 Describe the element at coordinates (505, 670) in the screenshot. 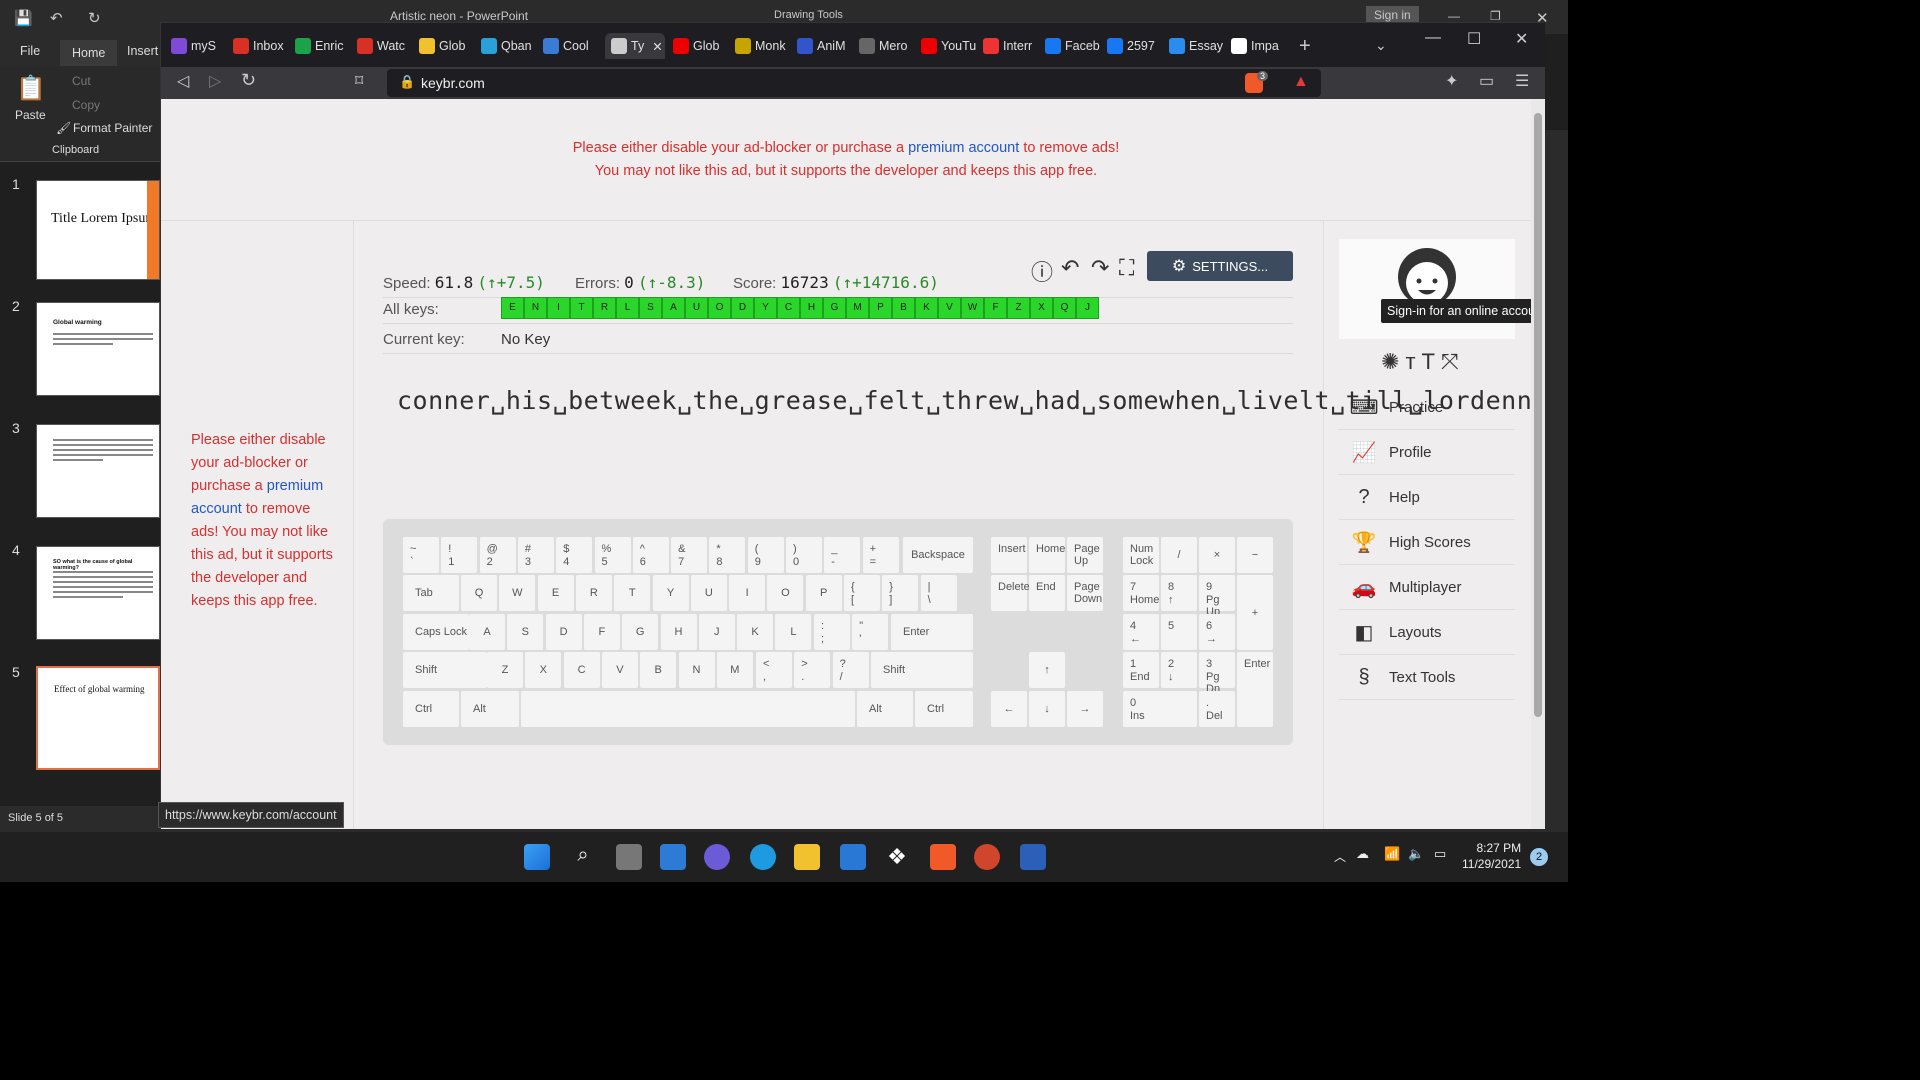

I see `keyboard-key: Z` at that location.